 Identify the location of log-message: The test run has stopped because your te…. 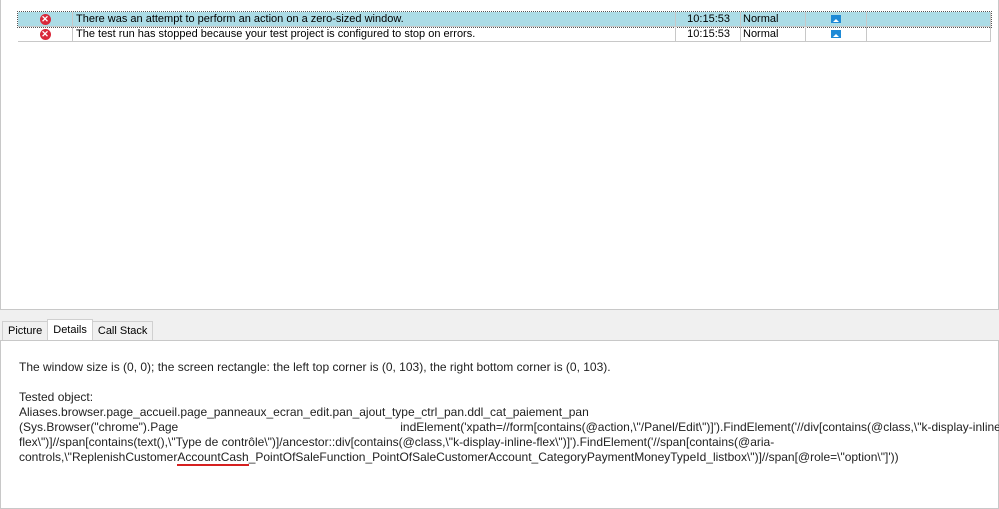
(374, 34).